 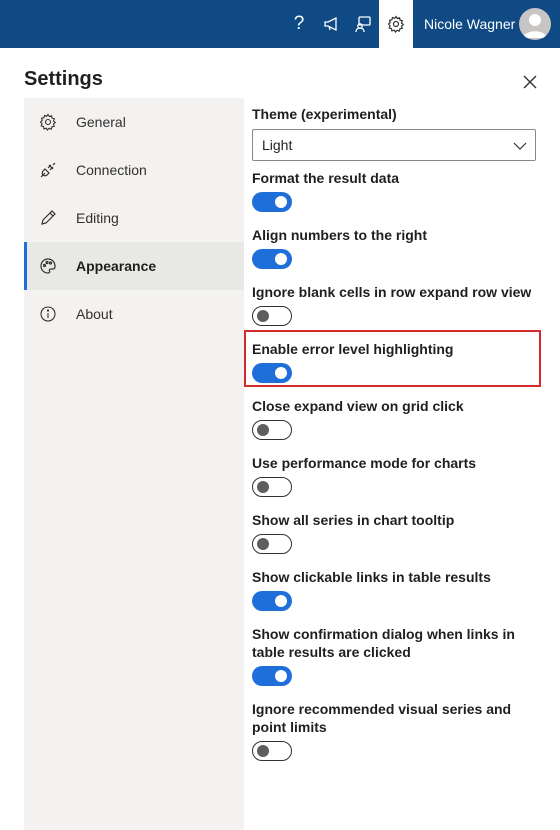 I want to click on pencil-icon, so click(x=48, y=218).